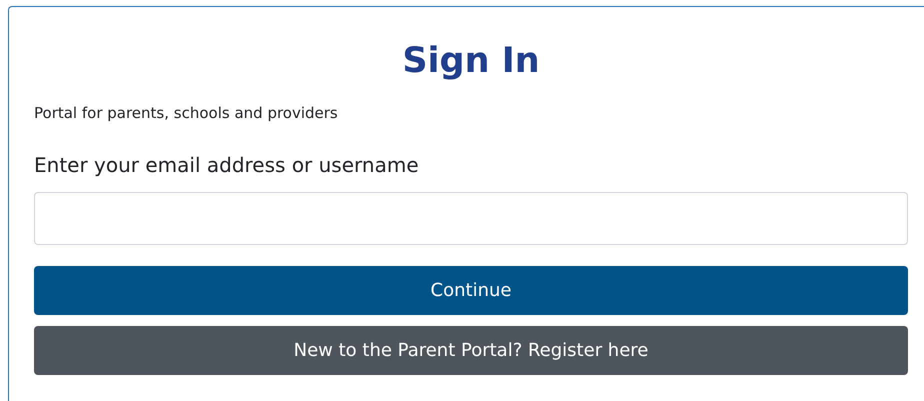 The image size is (924, 401). What do you see at coordinates (186, 113) in the screenshot?
I see `subtitle: Portal for parents, schools and providers` at bounding box center [186, 113].